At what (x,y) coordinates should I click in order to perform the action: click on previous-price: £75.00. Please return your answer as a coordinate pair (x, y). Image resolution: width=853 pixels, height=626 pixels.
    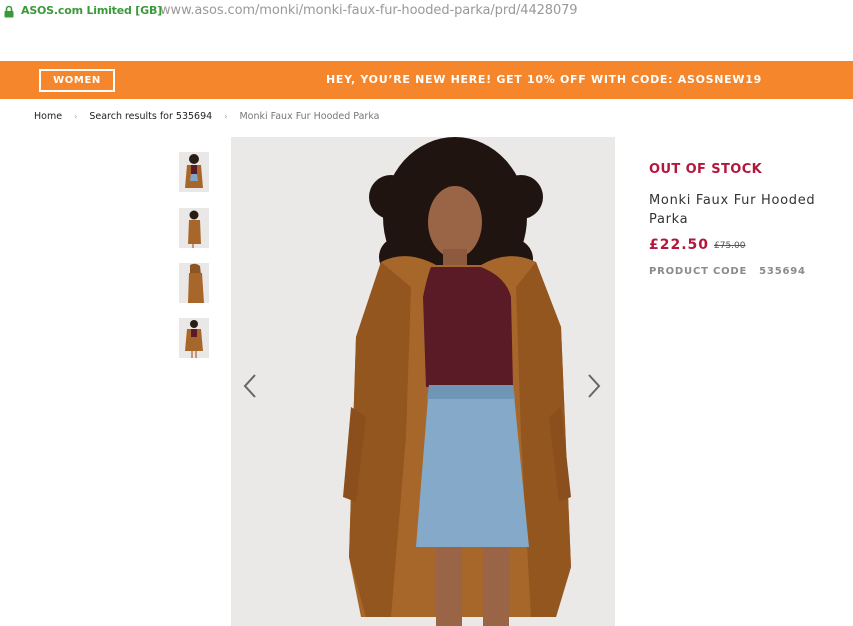
    Looking at the image, I should click on (730, 246).